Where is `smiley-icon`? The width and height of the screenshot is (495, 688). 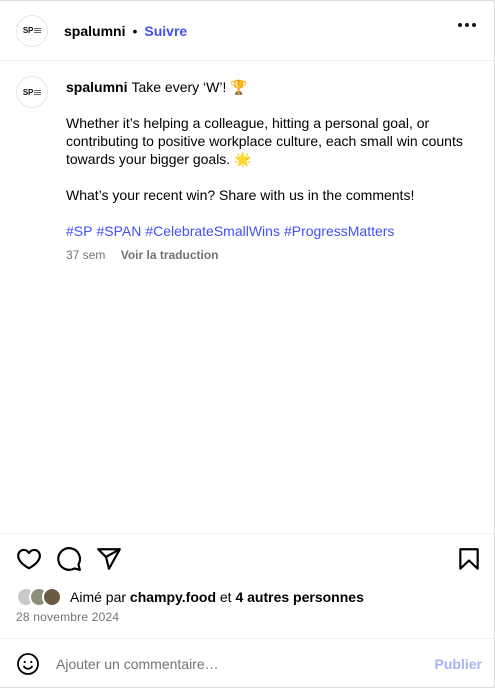 smiley-icon is located at coordinates (28, 664).